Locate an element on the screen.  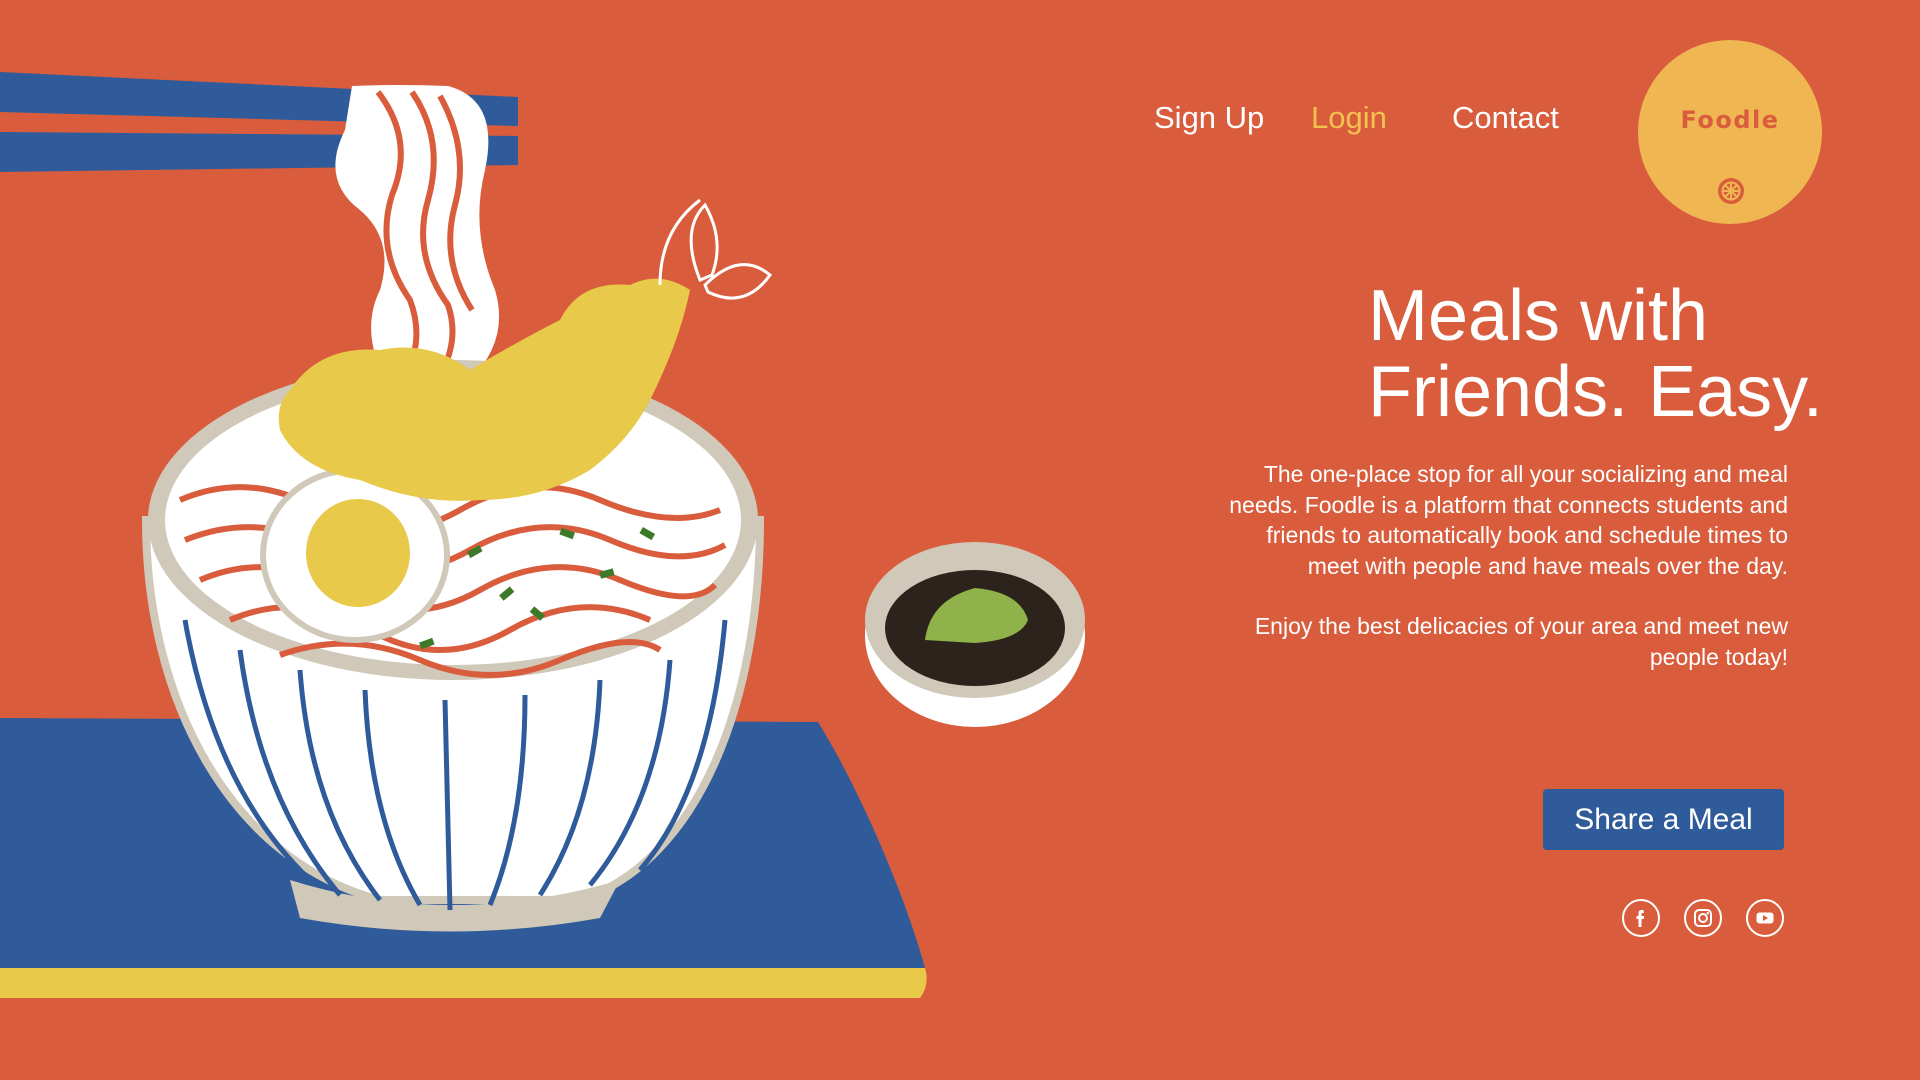
lifted-noodles is located at coordinates (417, 232).